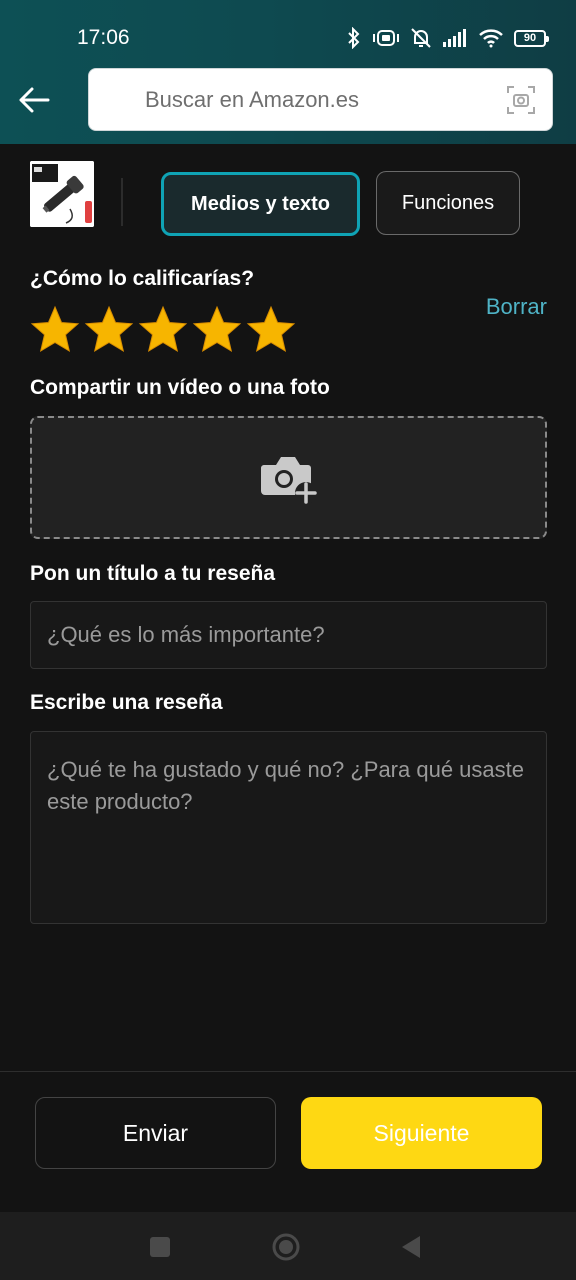 The width and height of the screenshot is (576, 1280). I want to click on star-rating, so click(163, 330).